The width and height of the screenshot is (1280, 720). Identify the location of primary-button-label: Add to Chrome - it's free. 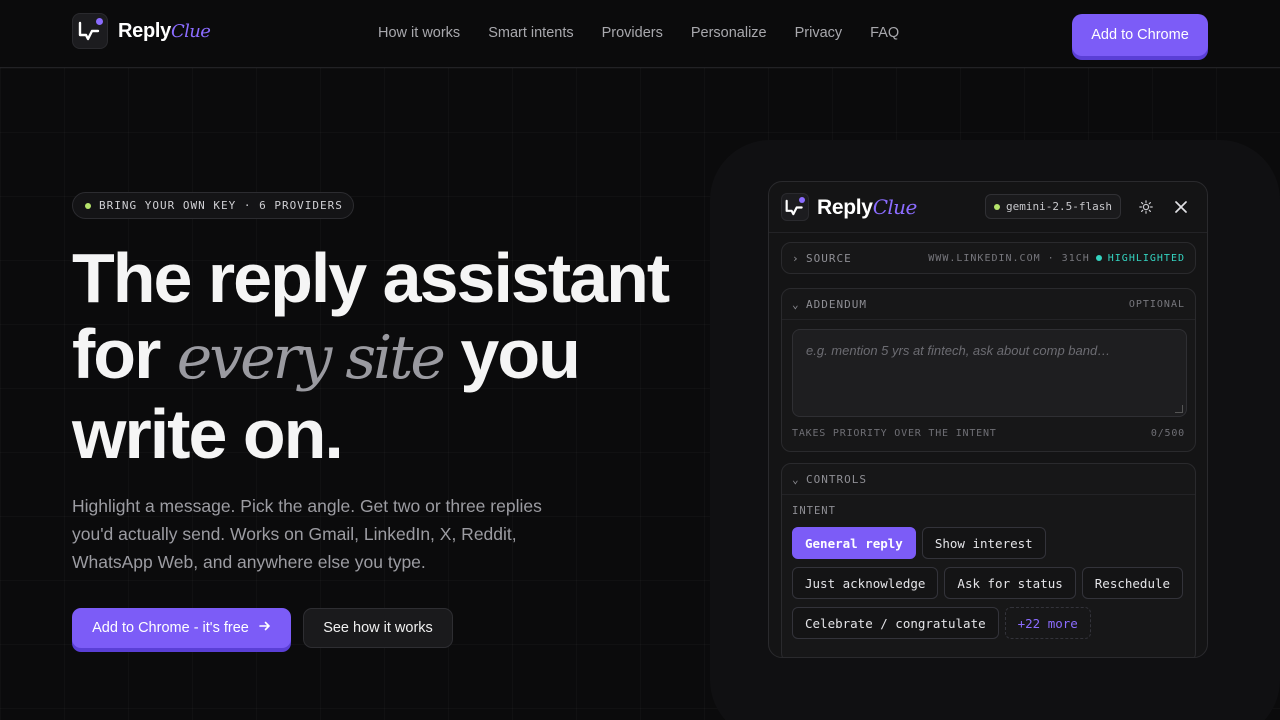
(170, 628).